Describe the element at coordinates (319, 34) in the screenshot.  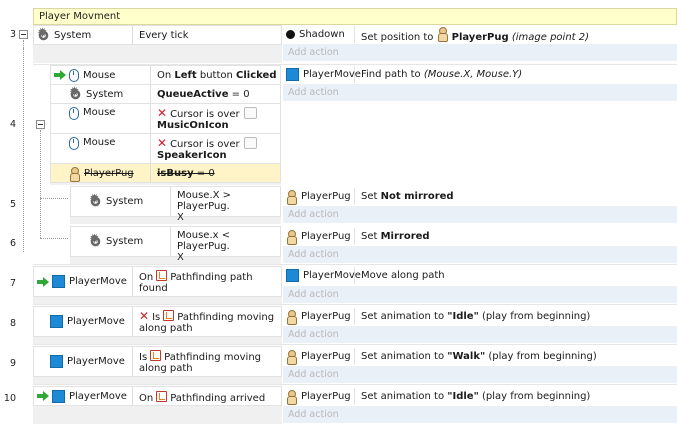
I see `action-object: Shadown` at that location.